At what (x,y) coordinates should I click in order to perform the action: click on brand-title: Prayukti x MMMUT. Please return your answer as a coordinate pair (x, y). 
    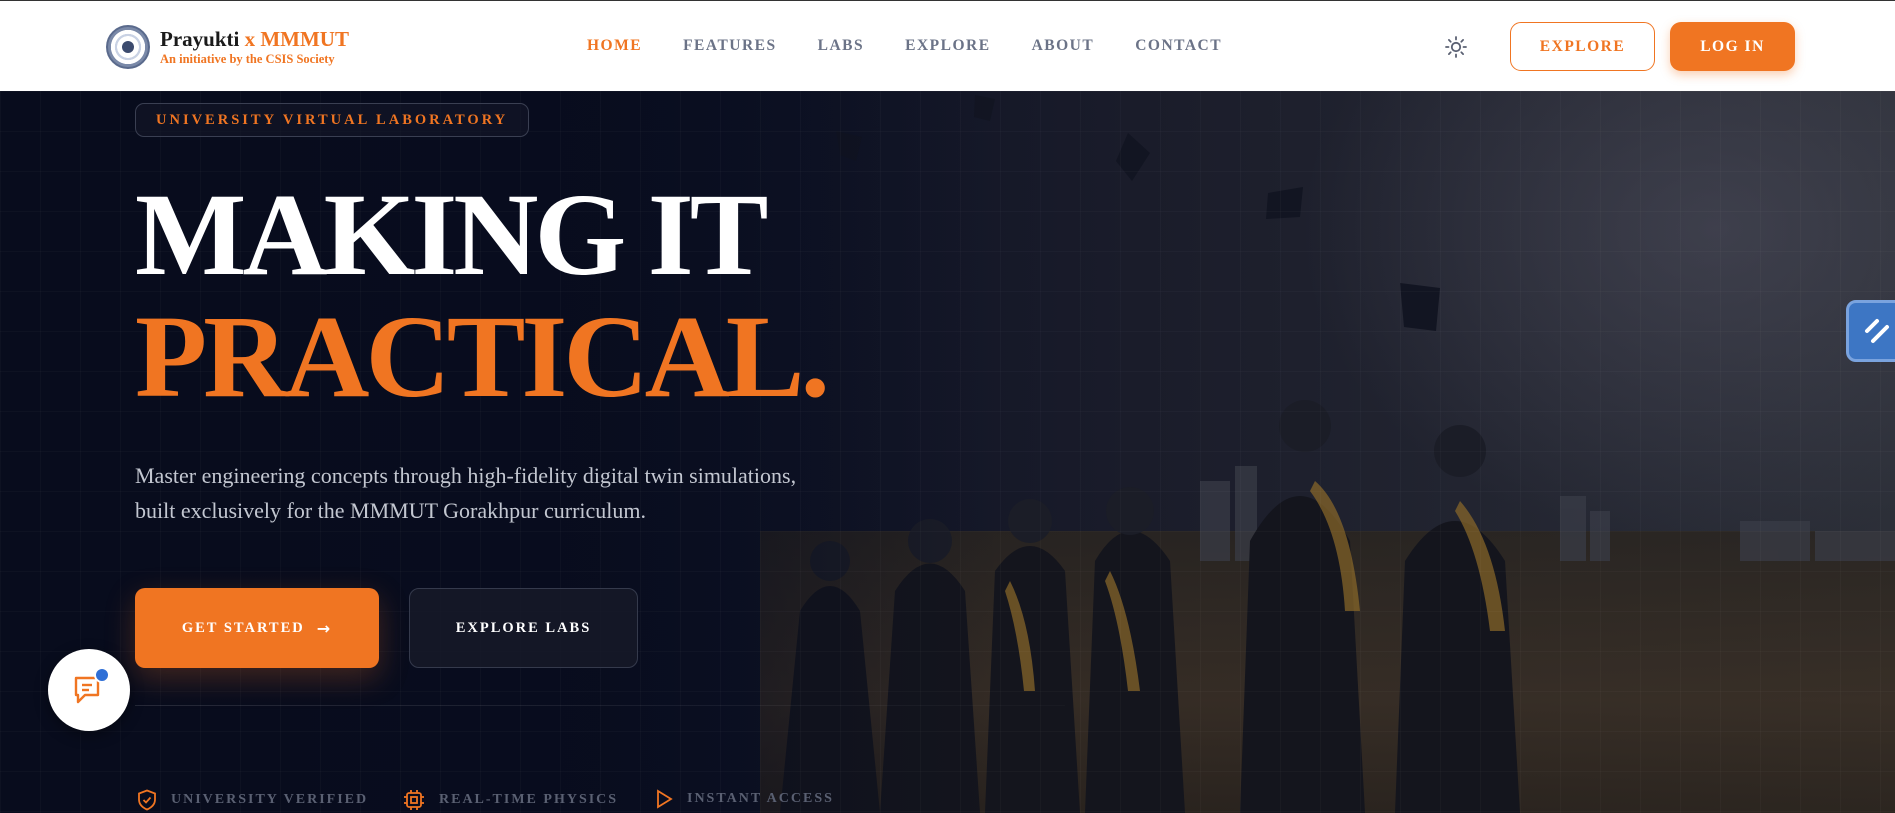
    Looking at the image, I should click on (254, 39).